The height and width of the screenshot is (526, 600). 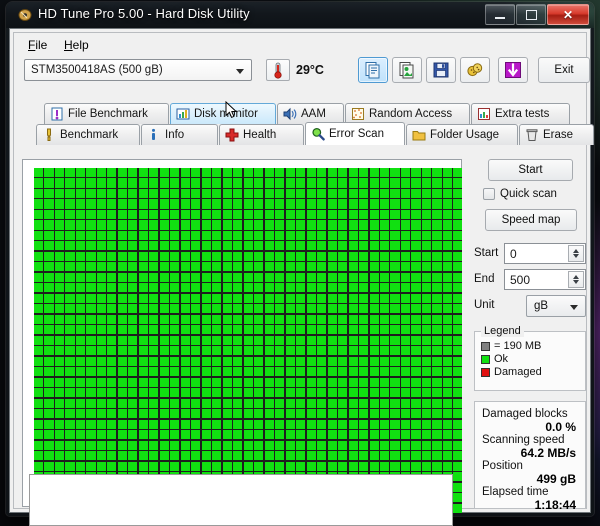 What do you see at coordinates (502, 466) in the screenshot?
I see `stat-label: Position` at bounding box center [502, 466].